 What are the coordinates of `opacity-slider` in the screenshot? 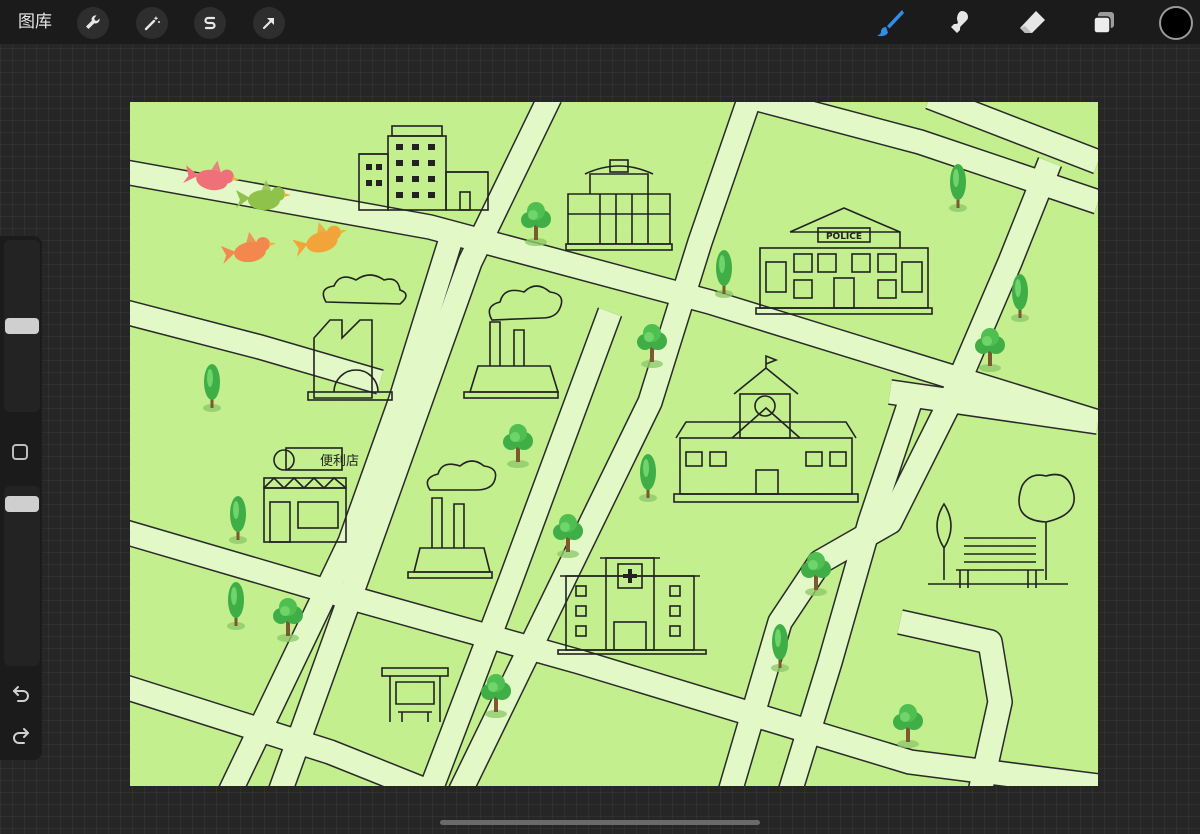 It's located at (22, 576).